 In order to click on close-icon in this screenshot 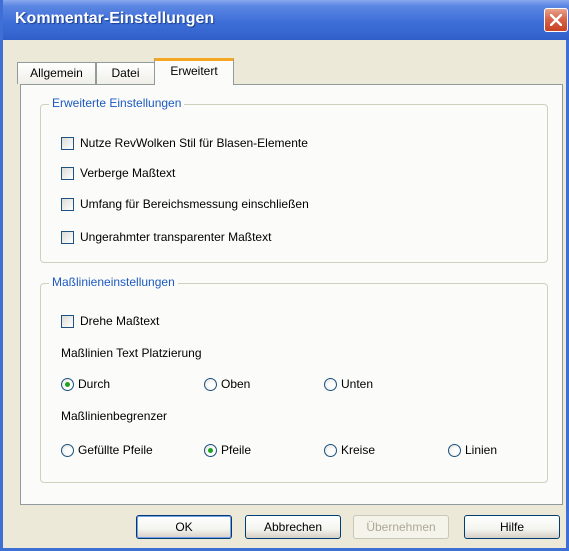, I will do `click(556, 20)`.